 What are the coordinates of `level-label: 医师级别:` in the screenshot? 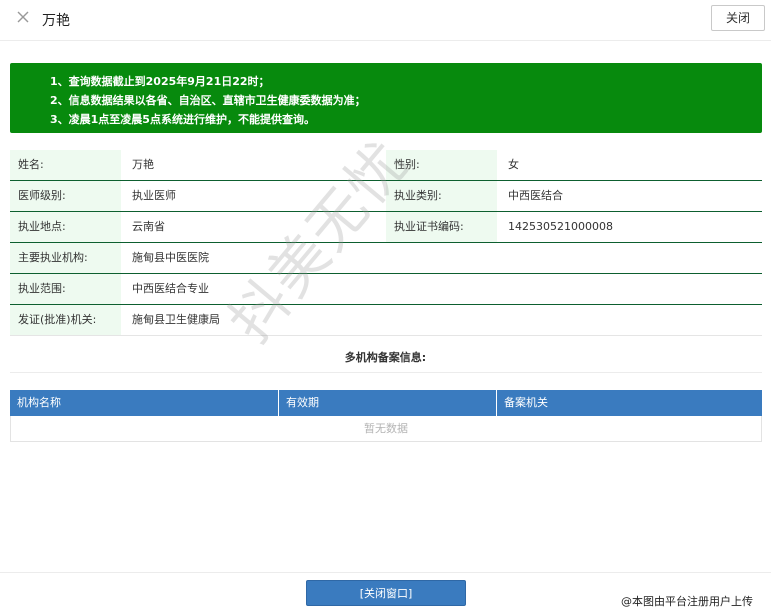 It's located at (65, 196).